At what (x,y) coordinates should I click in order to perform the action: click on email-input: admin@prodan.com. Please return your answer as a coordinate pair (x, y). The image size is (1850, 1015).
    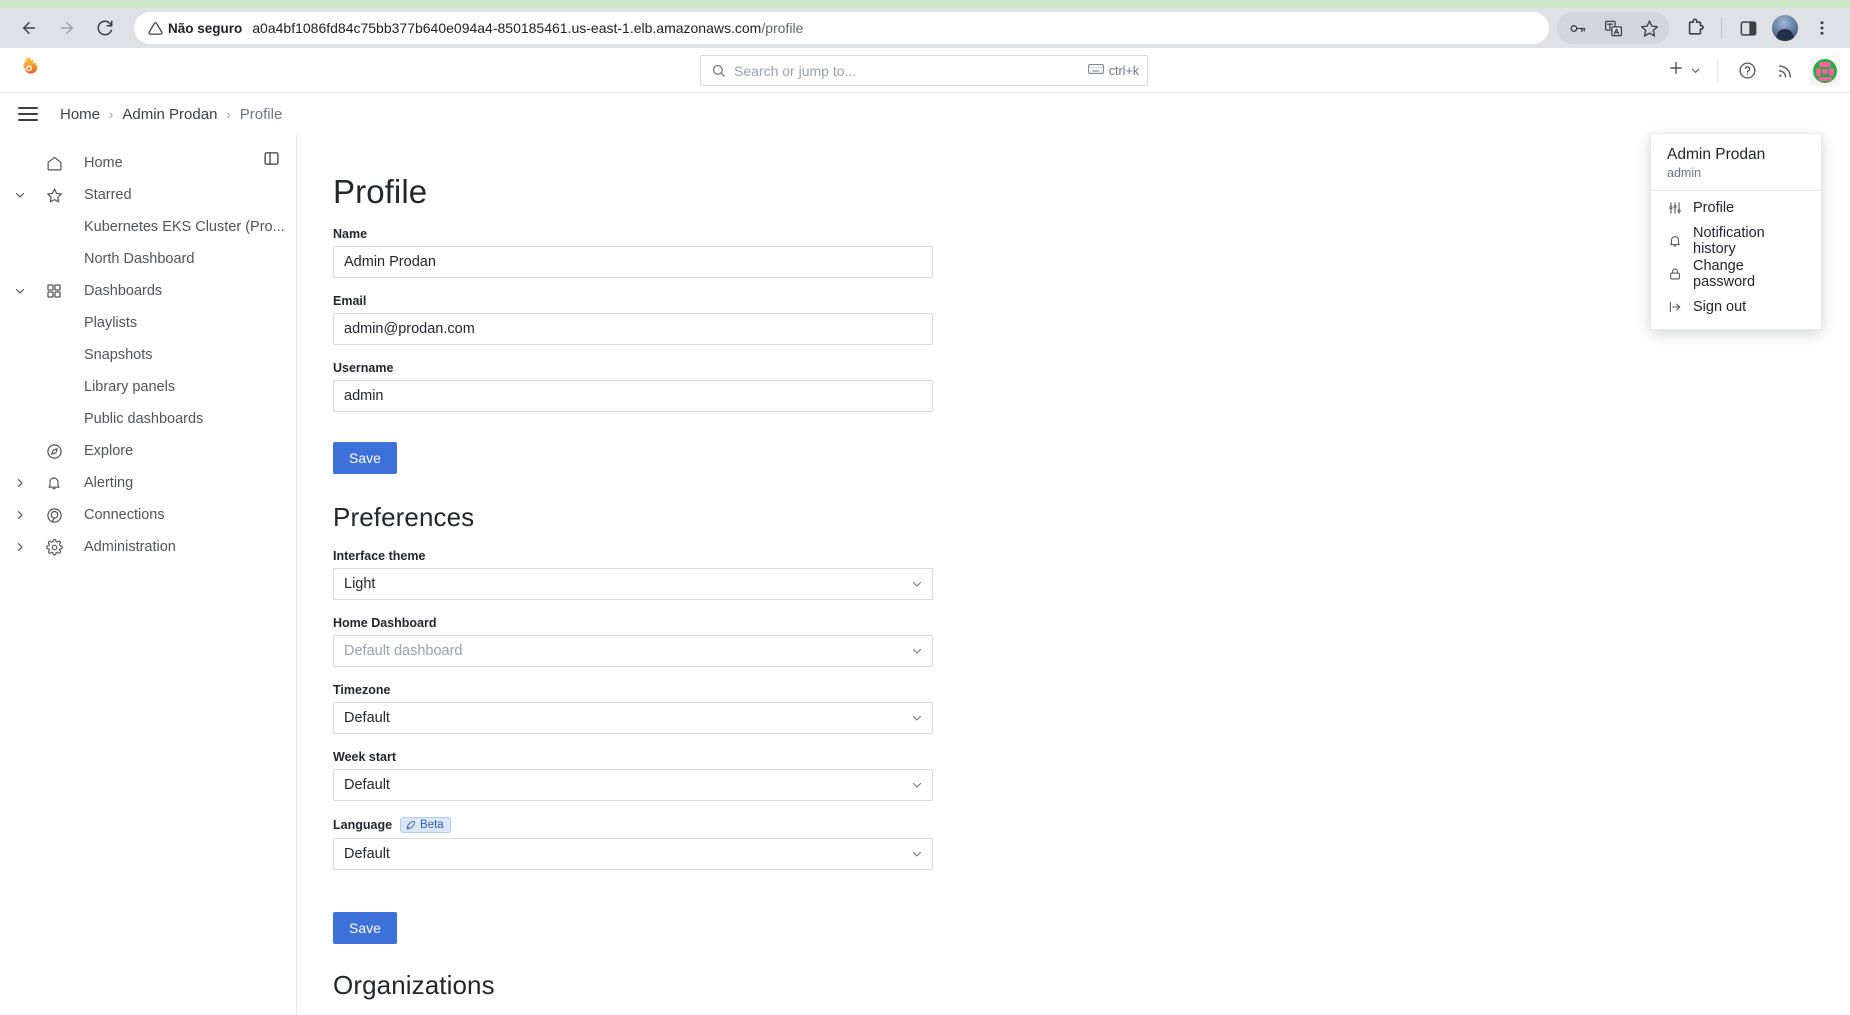
    Looking at the image, I should click on (633, 329).